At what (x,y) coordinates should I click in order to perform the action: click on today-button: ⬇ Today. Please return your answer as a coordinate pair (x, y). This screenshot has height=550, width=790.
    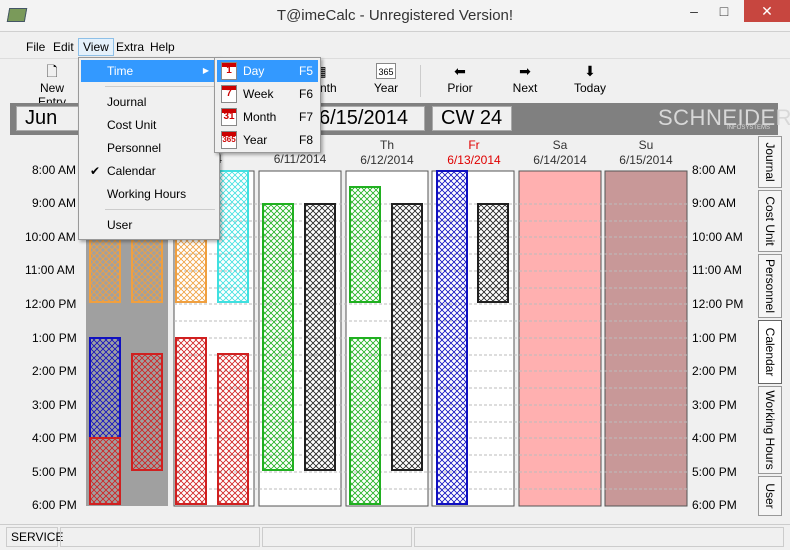
    Looking at the image, I should click on (590, 79).